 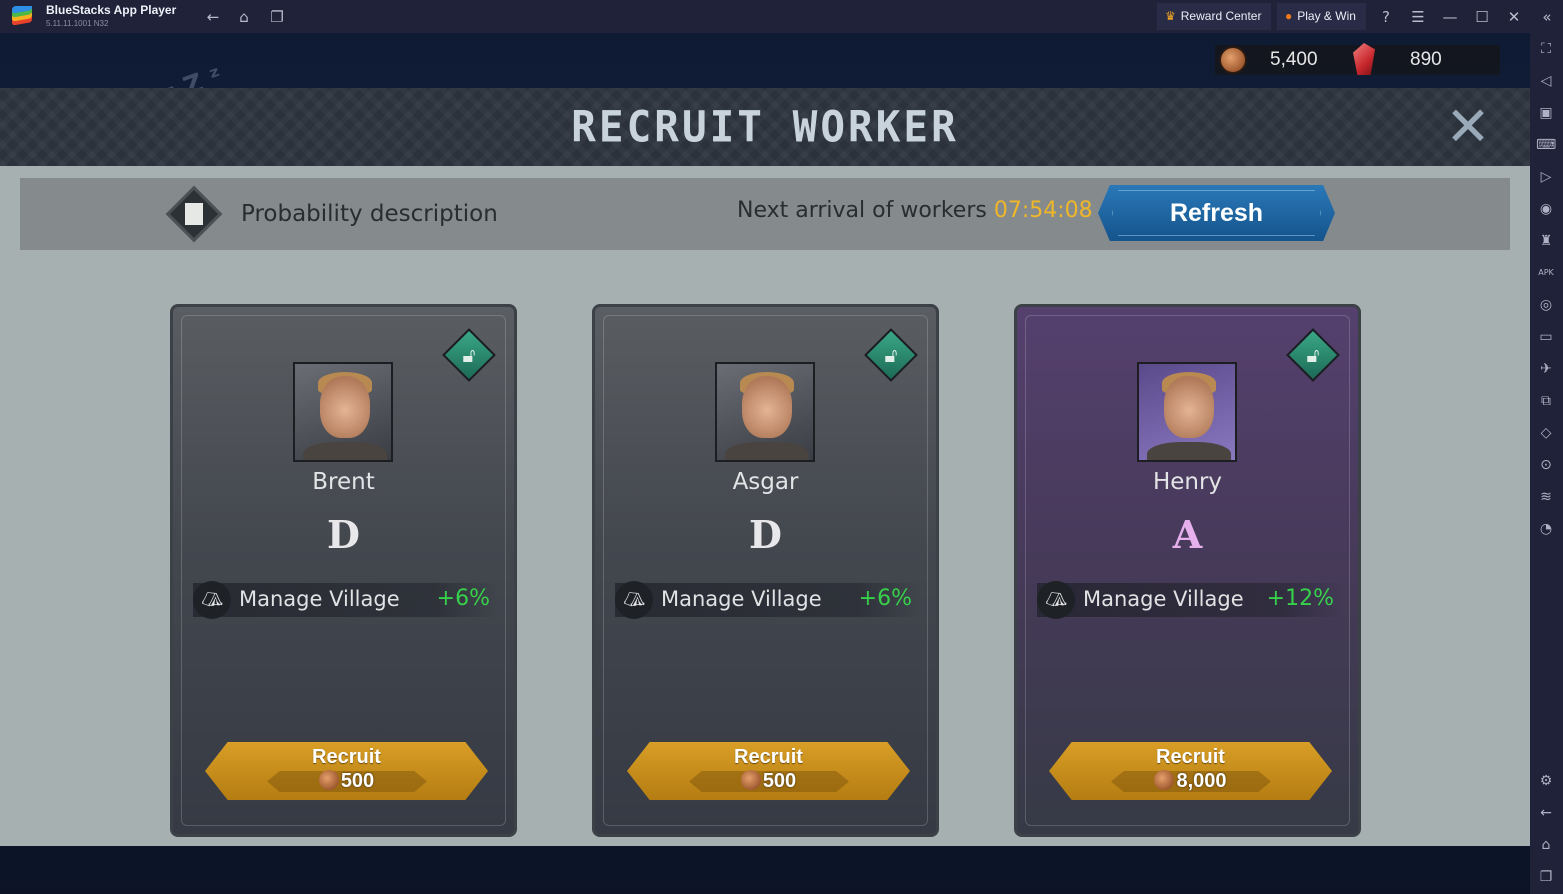 What do you see at coordinates (1289, 16) in the screenshot?
I see `play-win-icon: ●` at bounding box center [1289, 16].